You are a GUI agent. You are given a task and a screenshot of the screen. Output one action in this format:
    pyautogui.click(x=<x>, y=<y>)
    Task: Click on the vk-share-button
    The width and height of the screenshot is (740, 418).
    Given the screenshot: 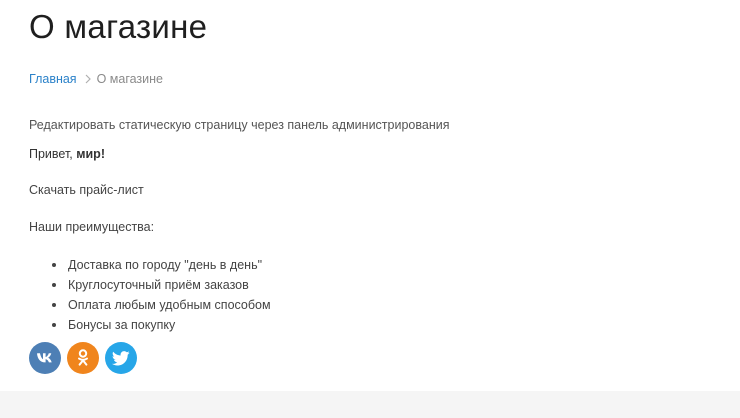 What is the action you would take?
    pyautogui.click(x=45, y=358)
    